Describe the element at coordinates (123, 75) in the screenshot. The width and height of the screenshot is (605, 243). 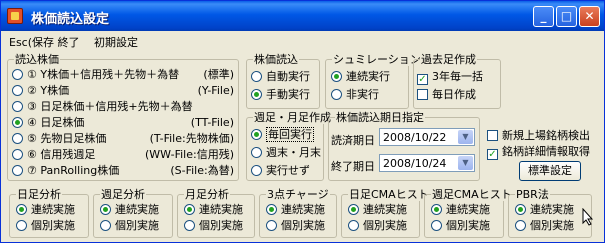
I see `stock-load-option-1: ① Y株価＋信用残＋先物＋為替 (標準)` at that location.